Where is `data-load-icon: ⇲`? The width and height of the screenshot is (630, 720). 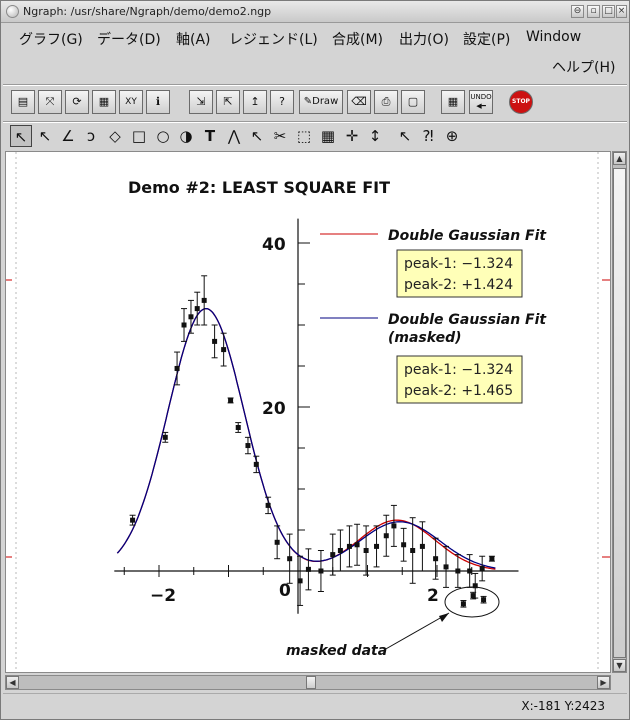 data-load-icon: ⇲ is located at coordinates (201, 102).